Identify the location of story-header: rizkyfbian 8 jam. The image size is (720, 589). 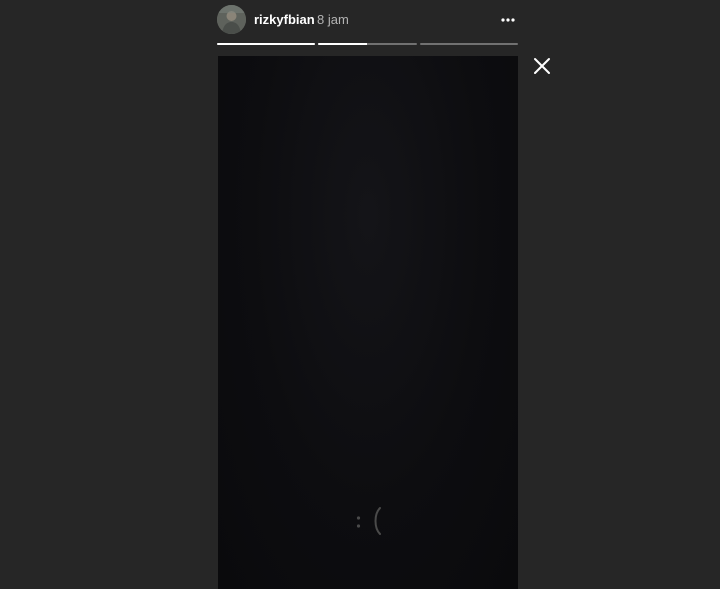
(367, 20).